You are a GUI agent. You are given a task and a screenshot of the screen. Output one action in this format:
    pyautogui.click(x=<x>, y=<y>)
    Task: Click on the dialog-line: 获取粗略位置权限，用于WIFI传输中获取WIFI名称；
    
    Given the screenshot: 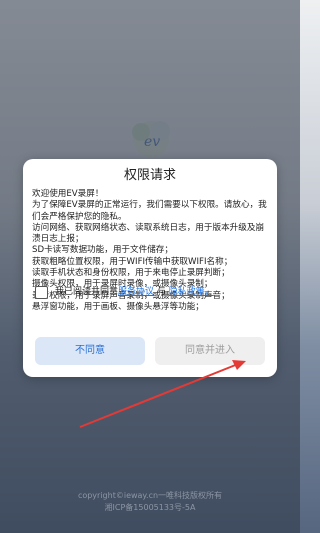 What is the action you would take?
    pyautogui.click(x=132, y=261)
    